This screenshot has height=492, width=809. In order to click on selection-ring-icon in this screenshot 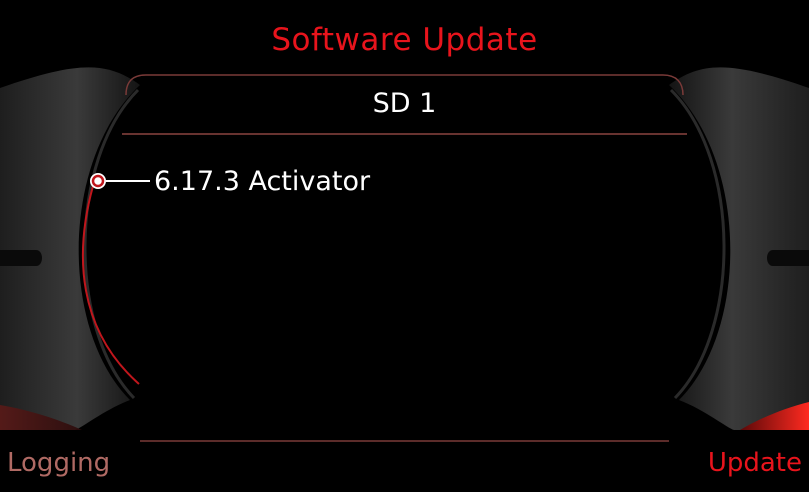, I will do `click(120, 181)`.